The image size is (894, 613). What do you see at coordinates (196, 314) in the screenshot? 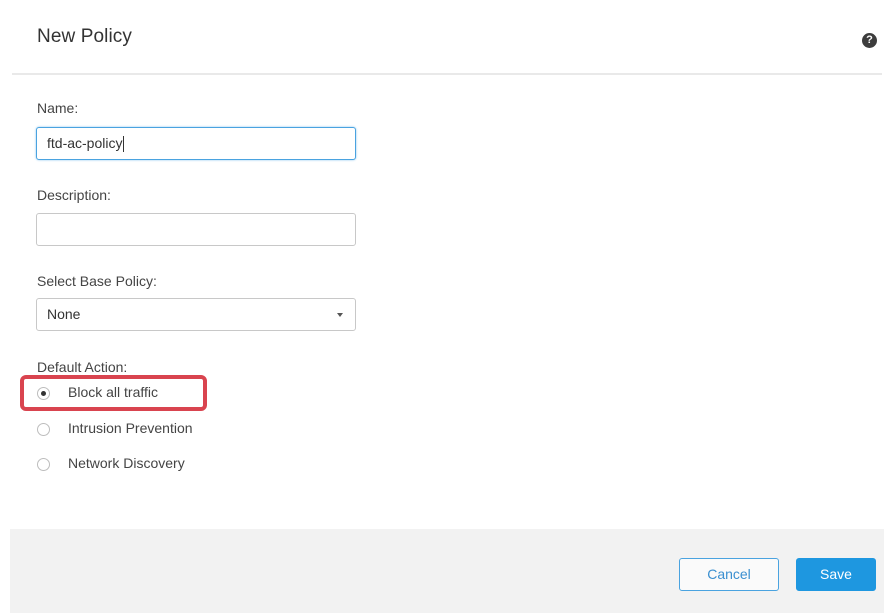
I see `base-policy-select: None` at bounding box center [196, 314].